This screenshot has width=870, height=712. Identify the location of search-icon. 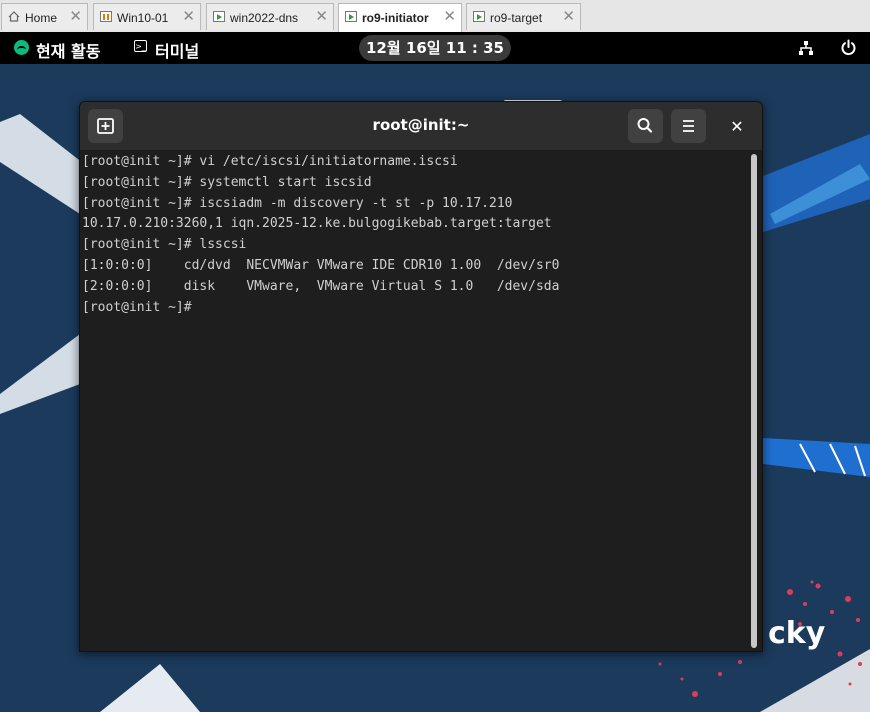
(645, 125).